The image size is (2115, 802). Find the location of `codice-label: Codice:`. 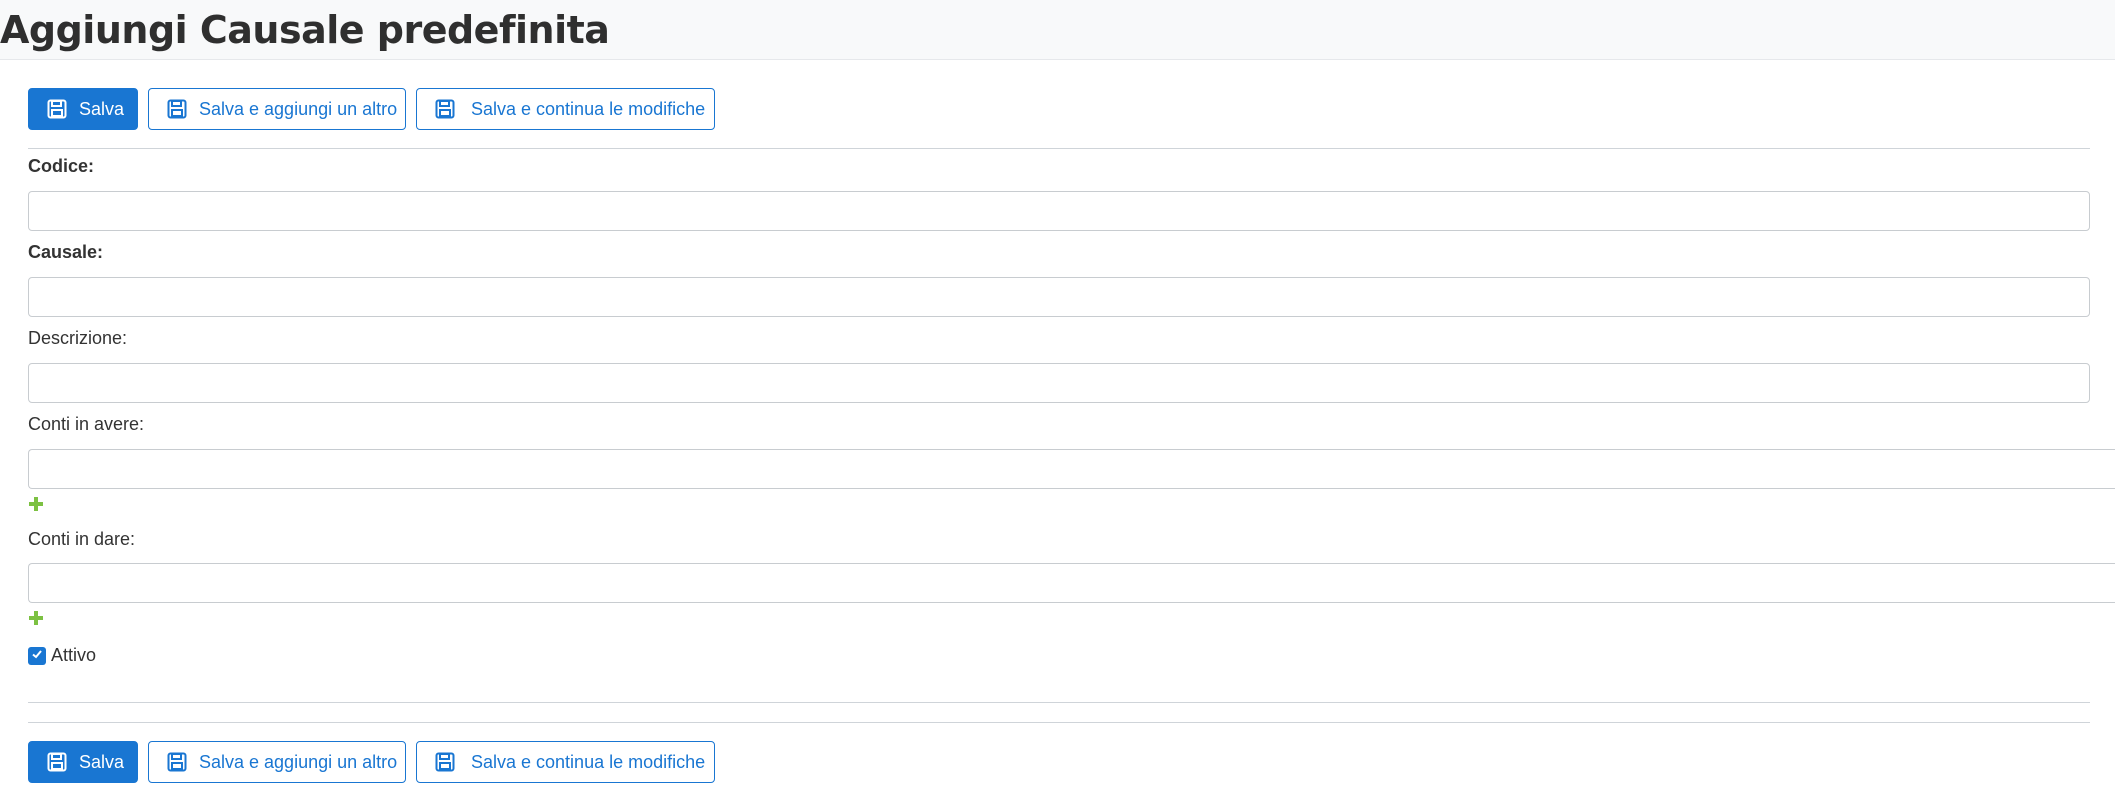

codice-label: Codice: is located at coordinates (61, 166).